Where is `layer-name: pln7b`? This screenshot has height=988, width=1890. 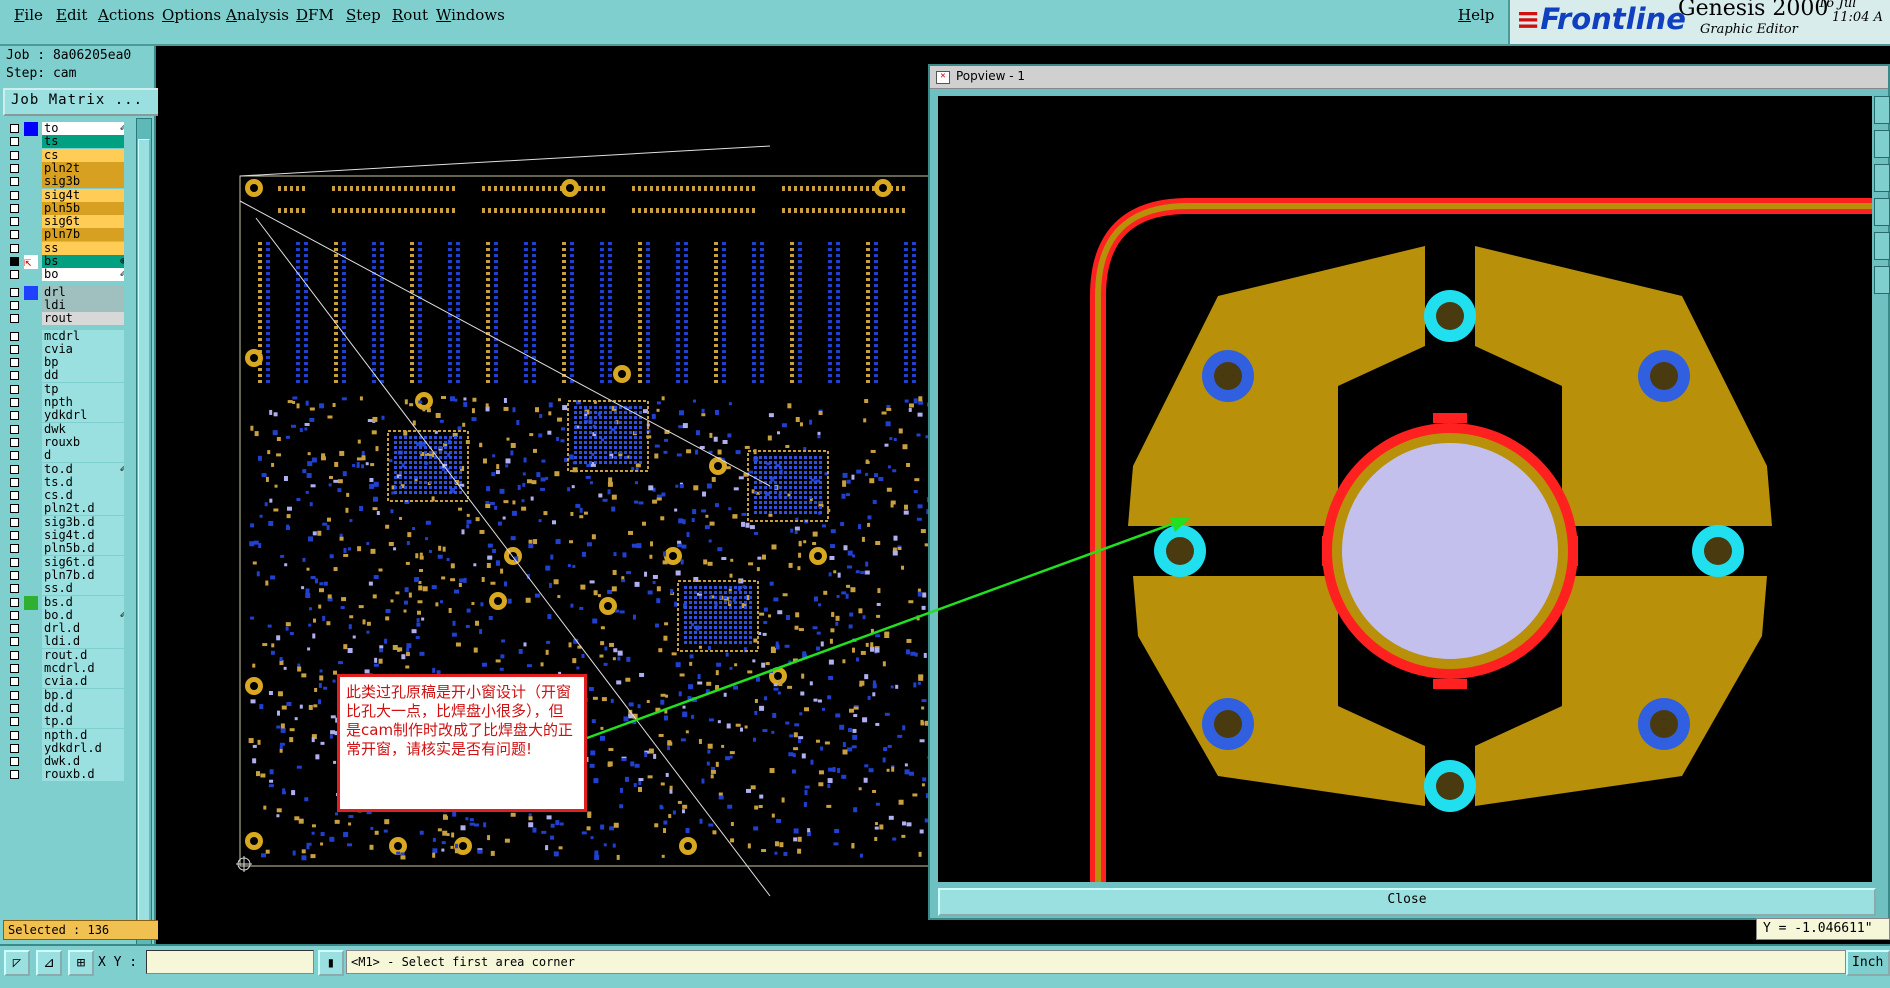
layer-name: pln7b is located at coordinates (83, 235).